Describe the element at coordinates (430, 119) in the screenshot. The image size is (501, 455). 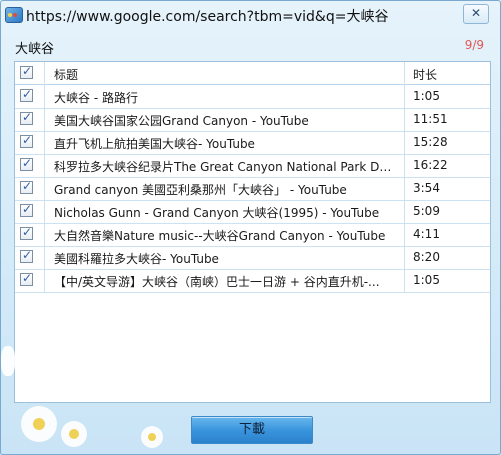
I see `row-duration: 11:51` at that location.